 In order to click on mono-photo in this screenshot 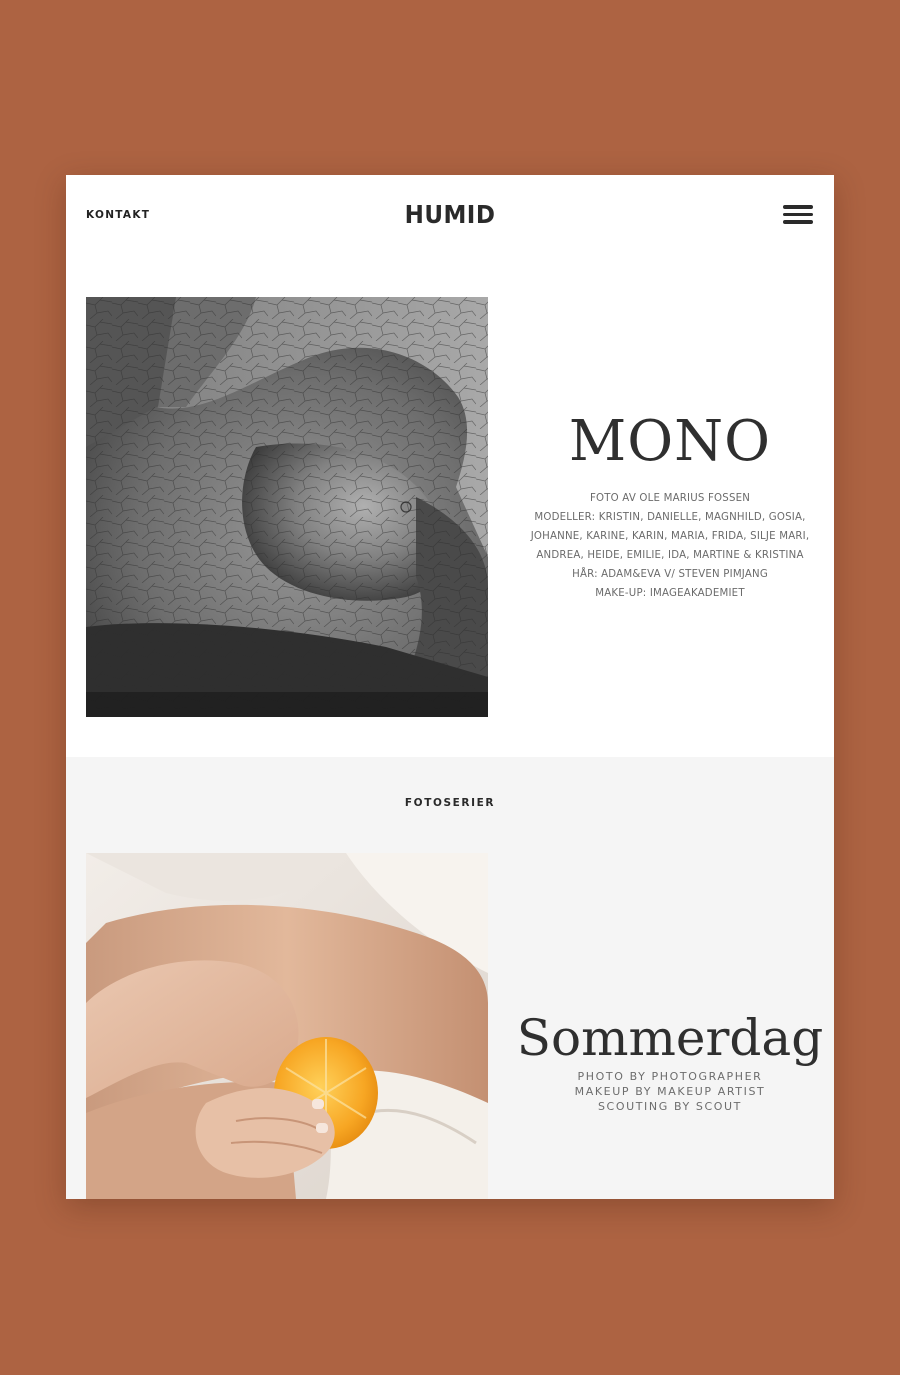, I will do `click(287, 507)`.